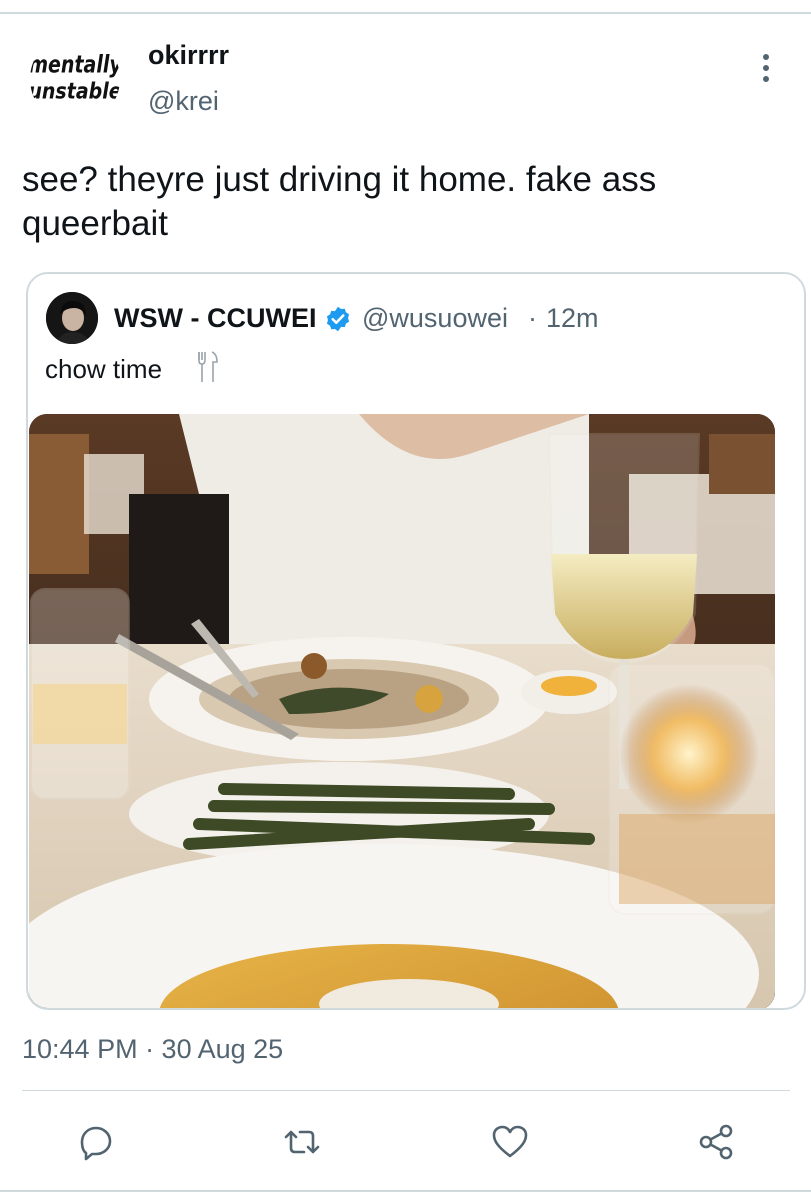  What do you see at coordinates (152, 1049) in the screenshot?
I see `tweet-timestamp: 10:44 PM · 30 Aug 25` at bounding box center [152, 1049].